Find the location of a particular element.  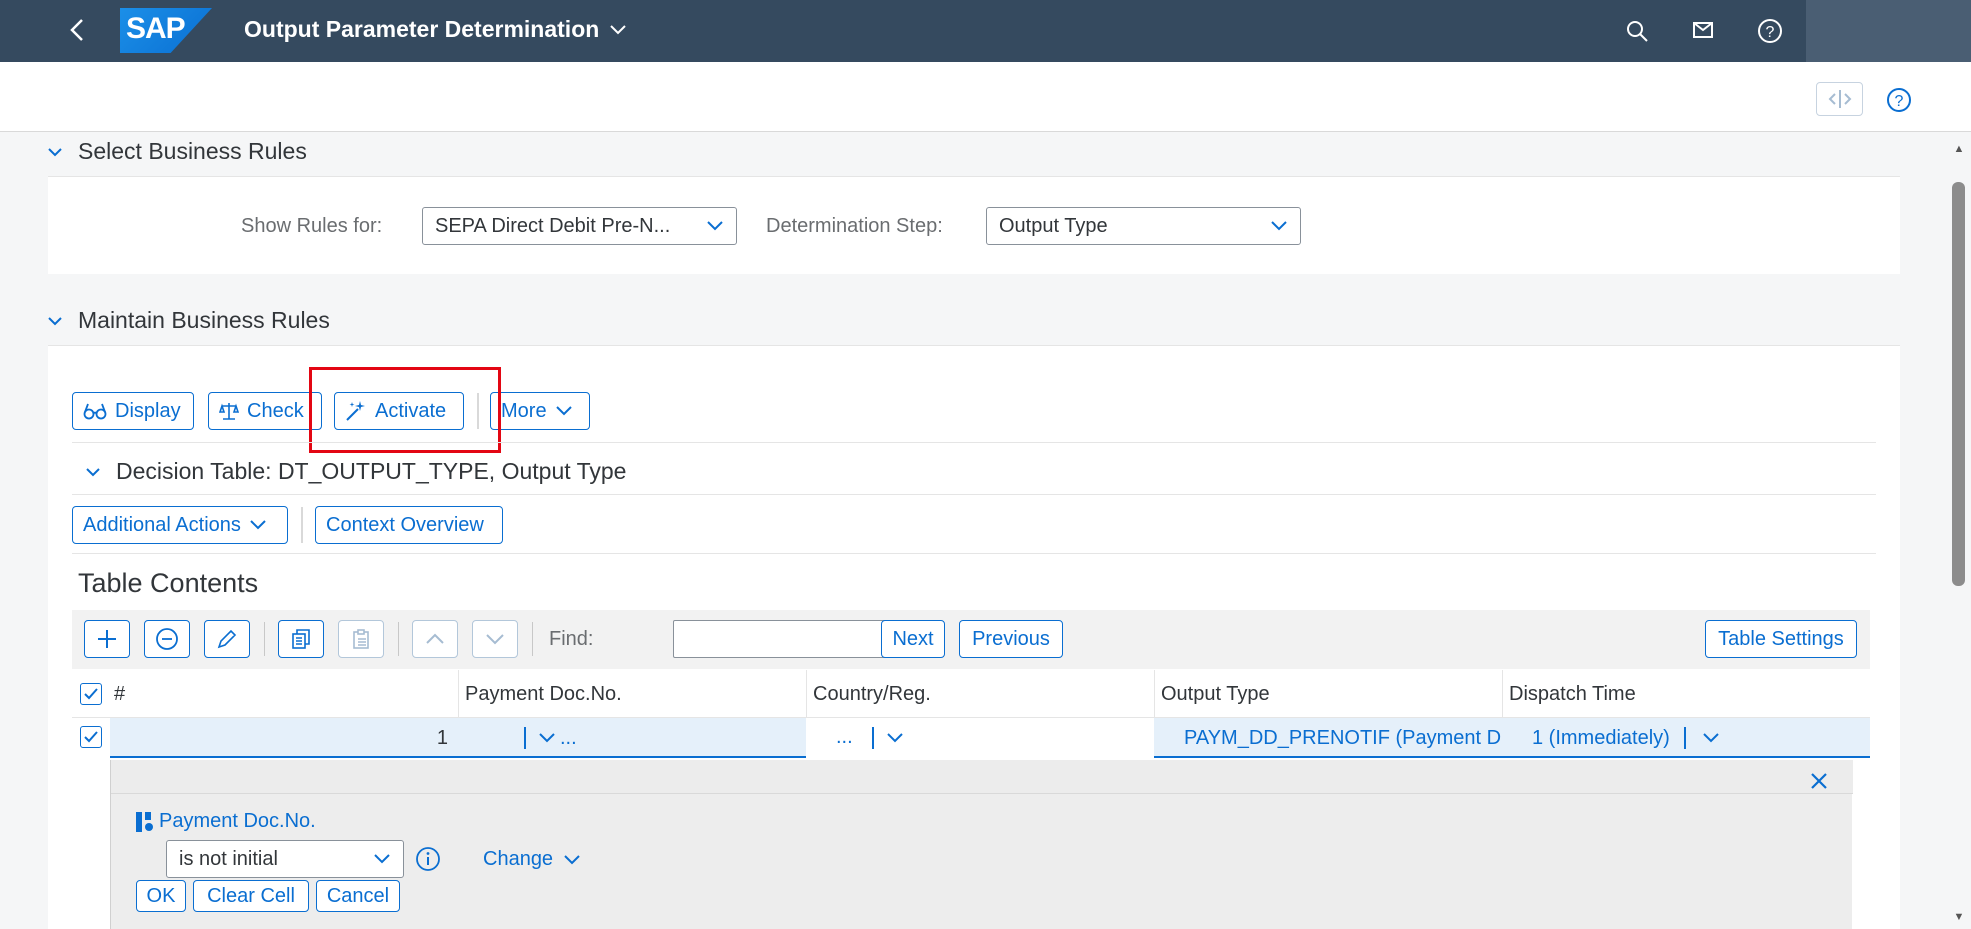

column-header-dispatch-time: Dispatch Time is located at coordinates (1677, 694).